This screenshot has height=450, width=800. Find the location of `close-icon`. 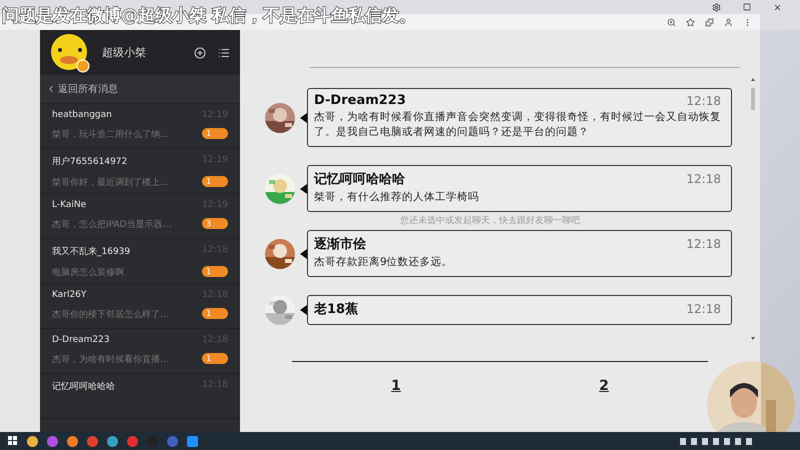

close-icon is located at coordinates (777, 7).